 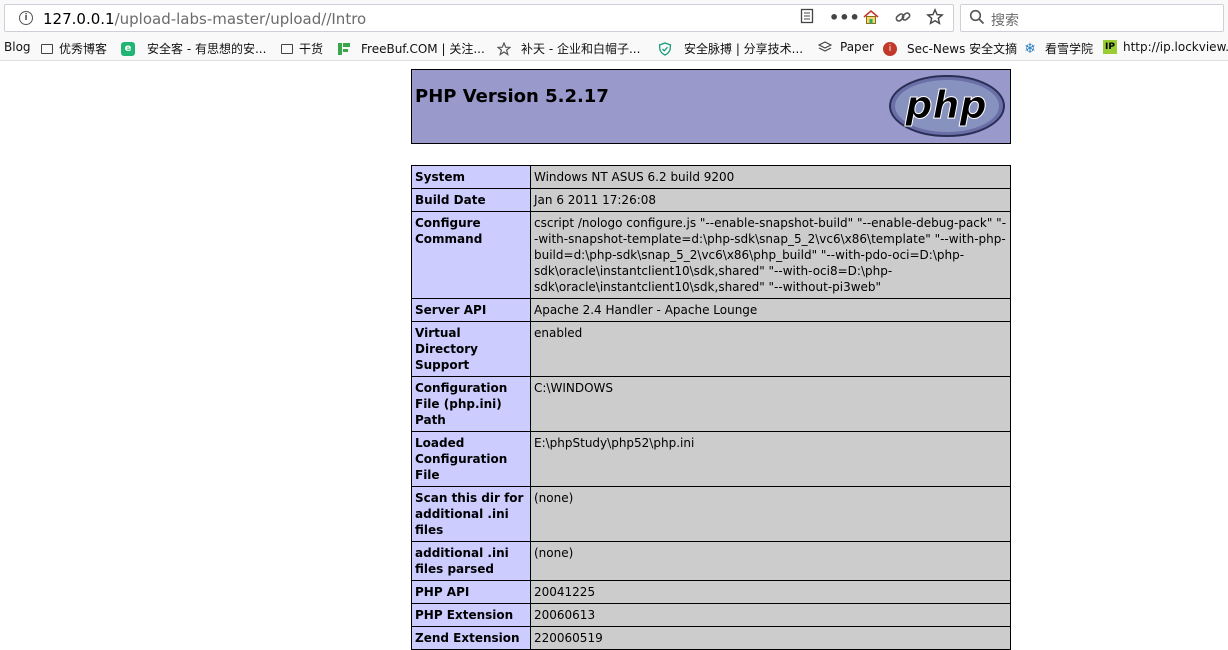 What do you see at coordinates (471, 255) in the screenshot?
I see `row-key: Configure Command` at bounding box center [471, 255].